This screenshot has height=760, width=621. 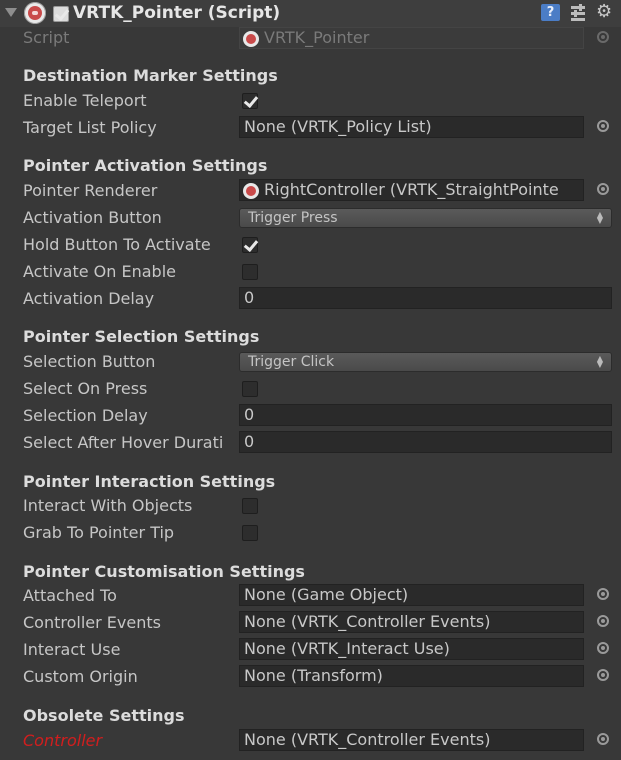 What do you see at coordinates (250, 101) in the screenshot?
I see `enable-teleport-checkbox` at bounding box center [250, 101].